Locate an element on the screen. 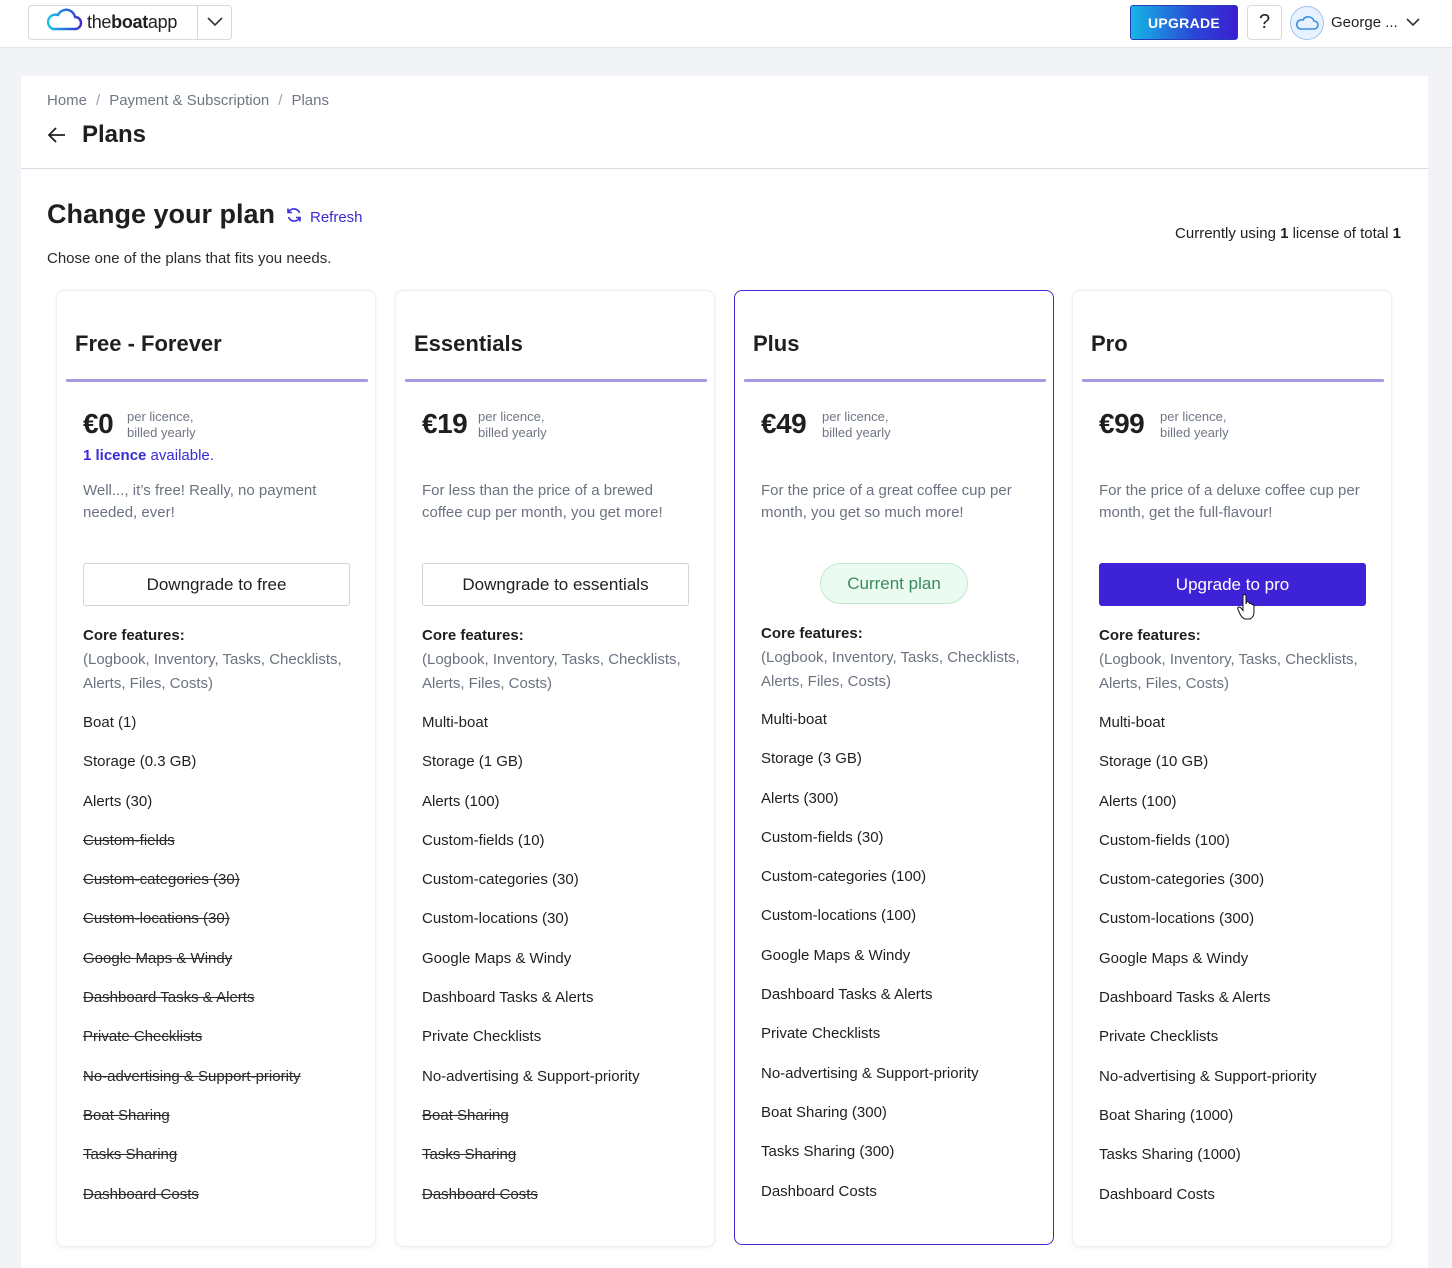 This screenshot has width=1452, height=1268. upgrade-button: UPGRADE is located at coordinates (1184, 22).